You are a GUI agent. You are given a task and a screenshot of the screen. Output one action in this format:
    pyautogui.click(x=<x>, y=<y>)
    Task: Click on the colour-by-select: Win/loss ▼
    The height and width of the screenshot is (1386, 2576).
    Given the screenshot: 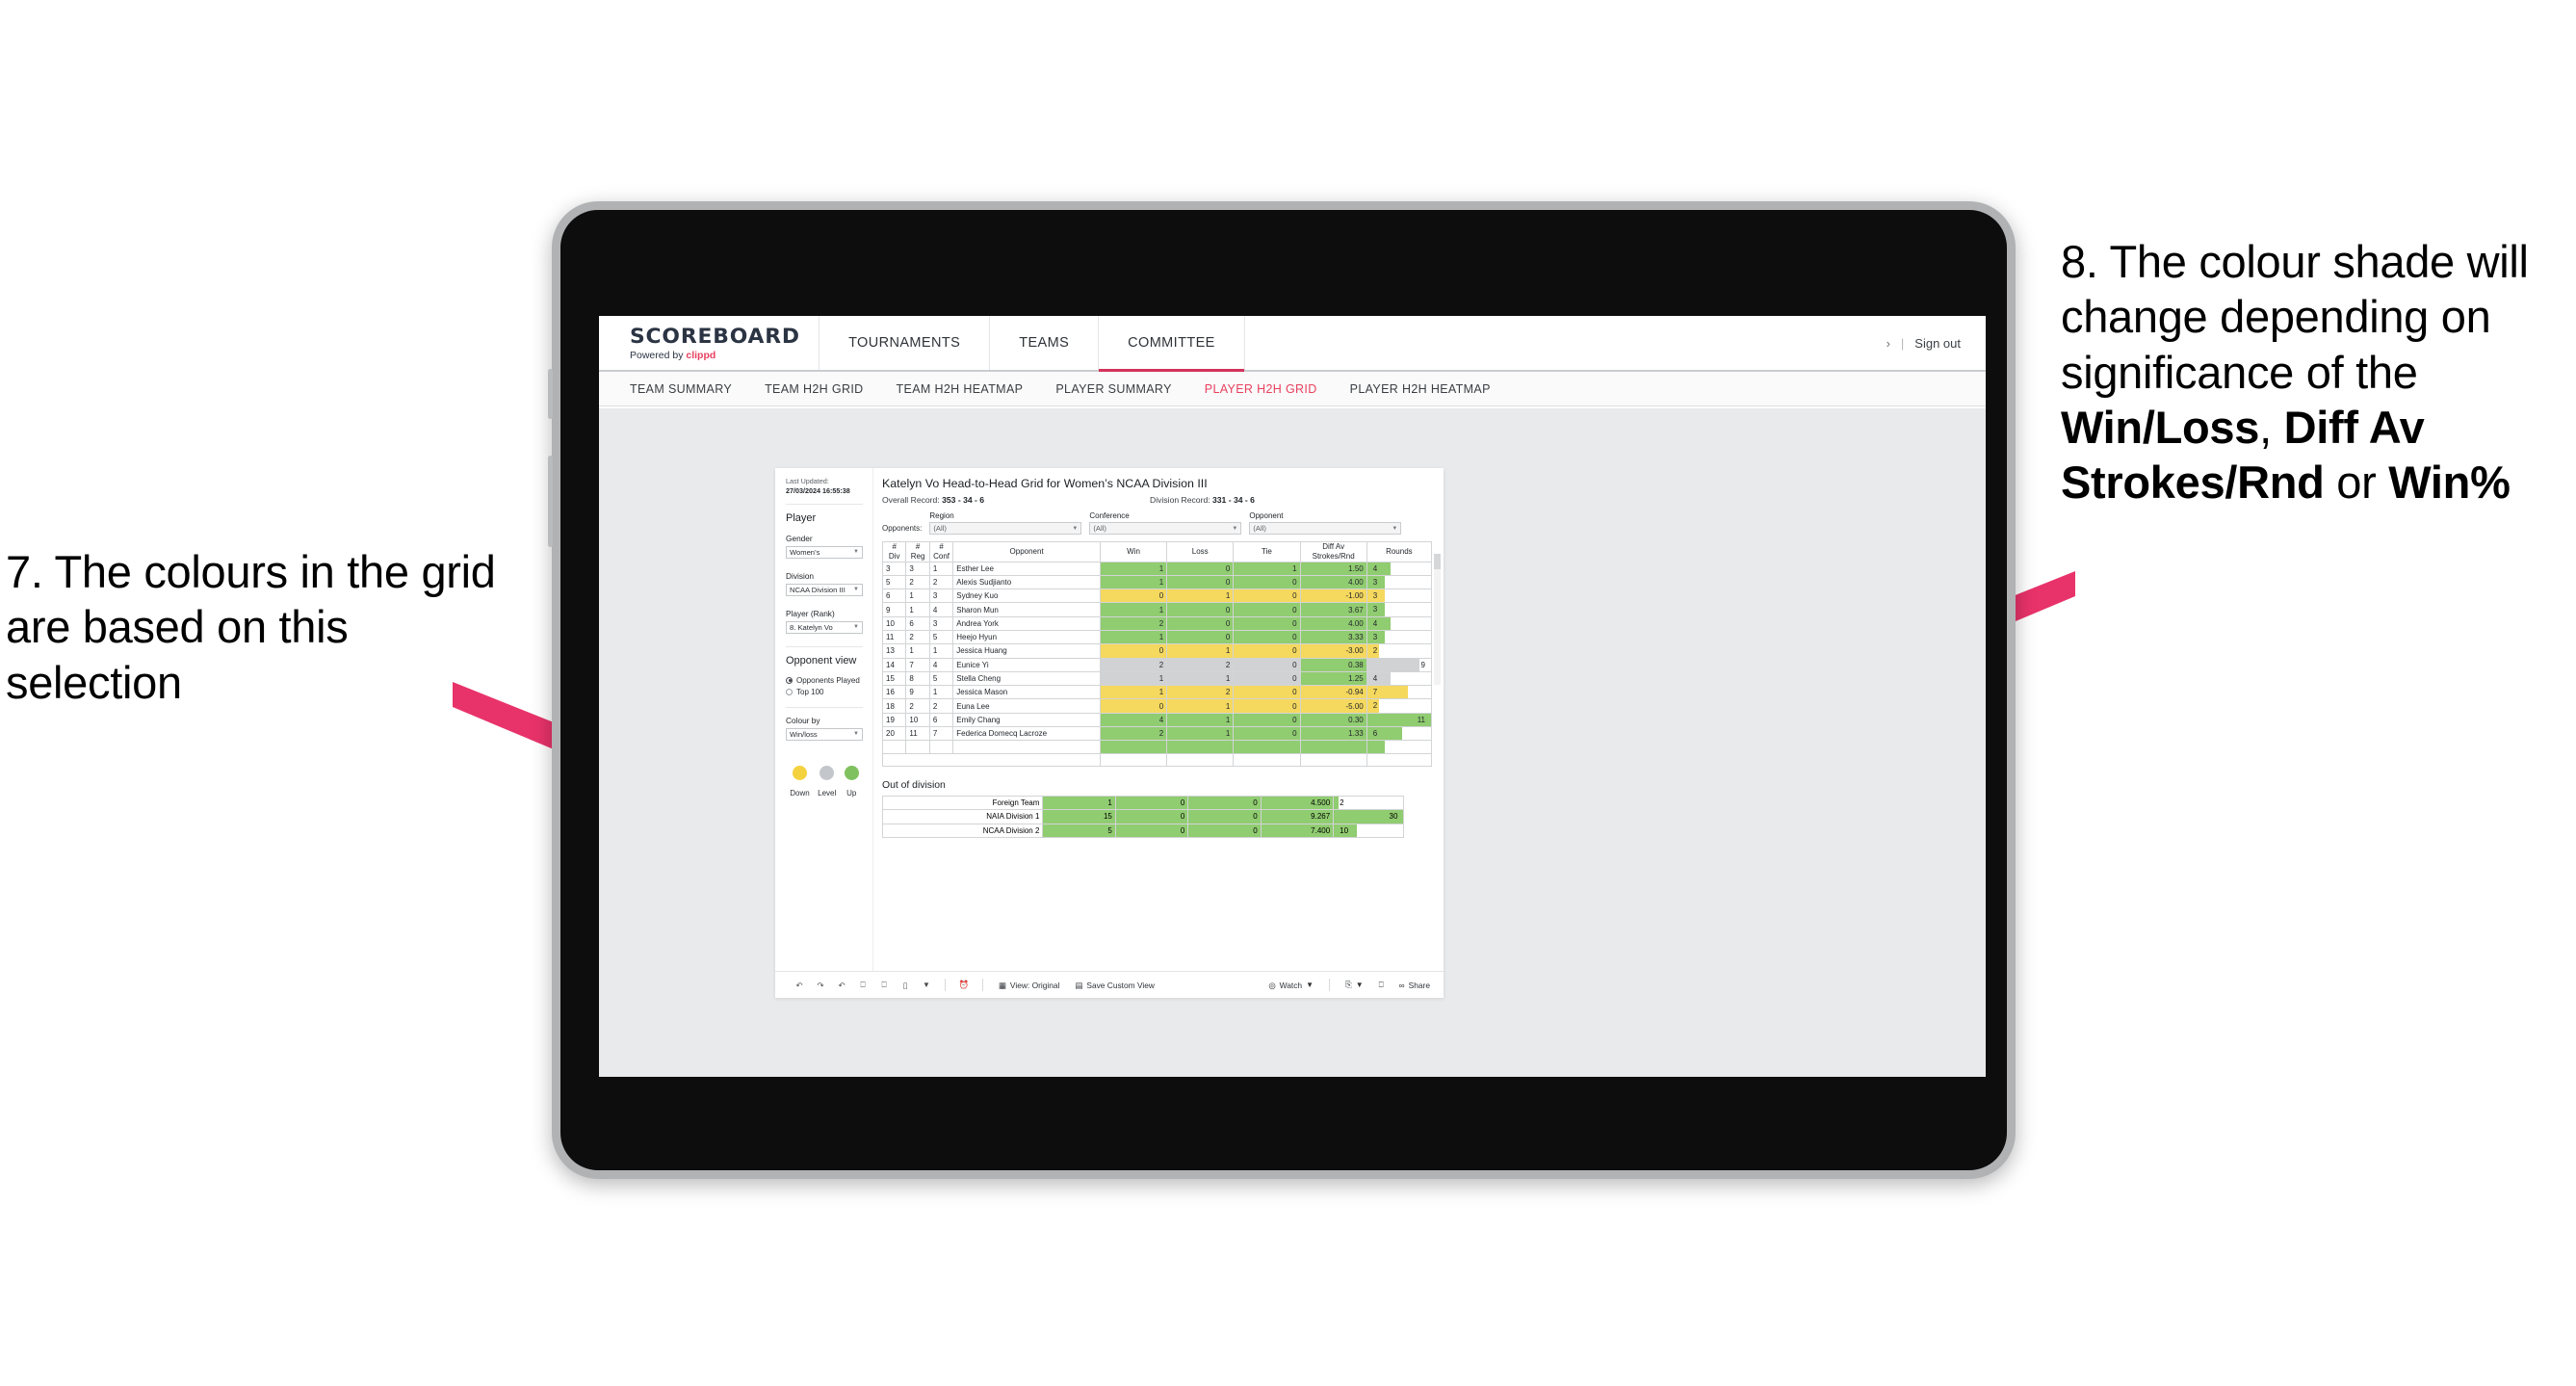 What is the action you would take?
    pyautogui.click(x=824, y=734)
    